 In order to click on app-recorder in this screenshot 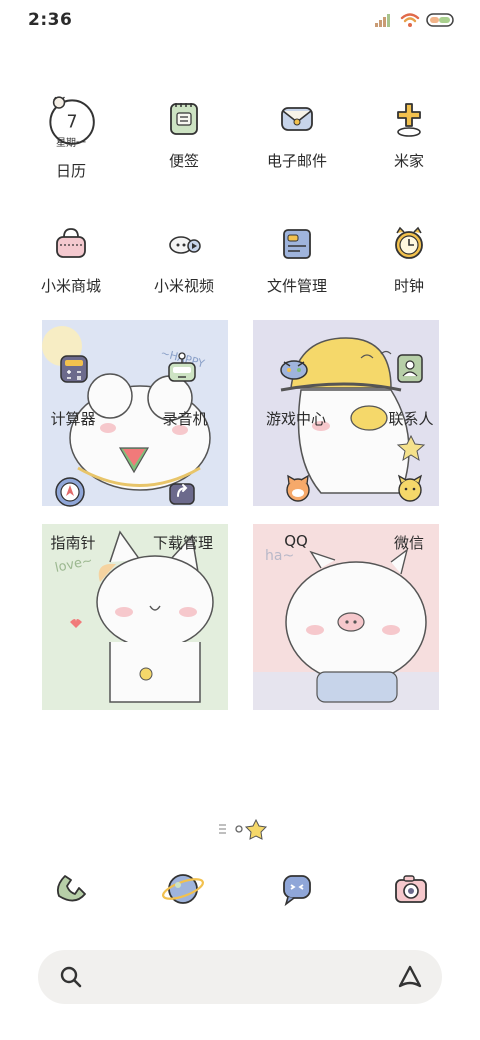, I will do `click(182, 368)`.